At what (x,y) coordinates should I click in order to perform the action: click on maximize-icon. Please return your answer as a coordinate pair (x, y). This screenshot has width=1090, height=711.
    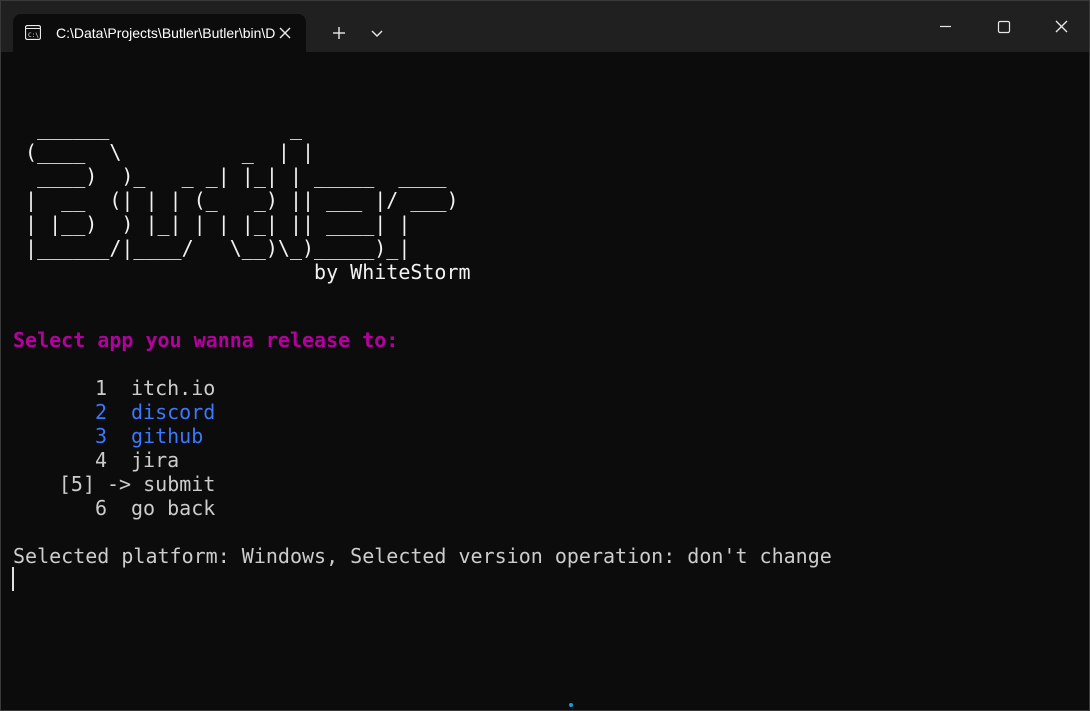
    Looking at the image, I should click on (1004, 27).